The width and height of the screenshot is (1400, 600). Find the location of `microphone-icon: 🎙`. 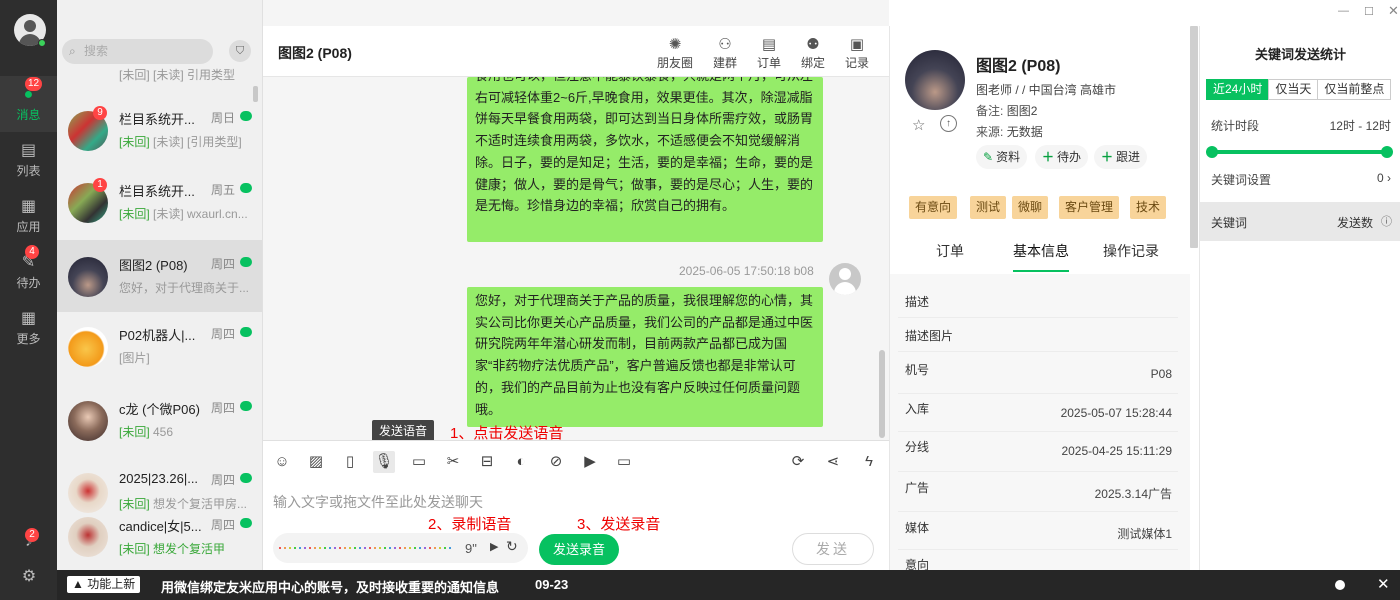

microphone-icon: 🎙 is located at coordinates (384, 462).